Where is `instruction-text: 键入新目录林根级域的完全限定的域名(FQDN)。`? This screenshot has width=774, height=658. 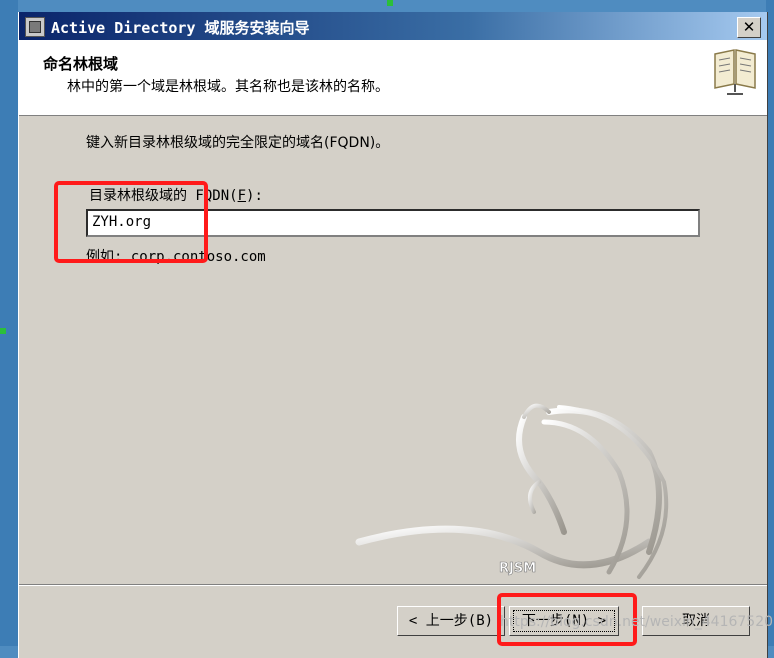 instruction-text: 键入新目录林根级域的完全限定的域名(FQDN)。 is located at coordinates (238, 143).